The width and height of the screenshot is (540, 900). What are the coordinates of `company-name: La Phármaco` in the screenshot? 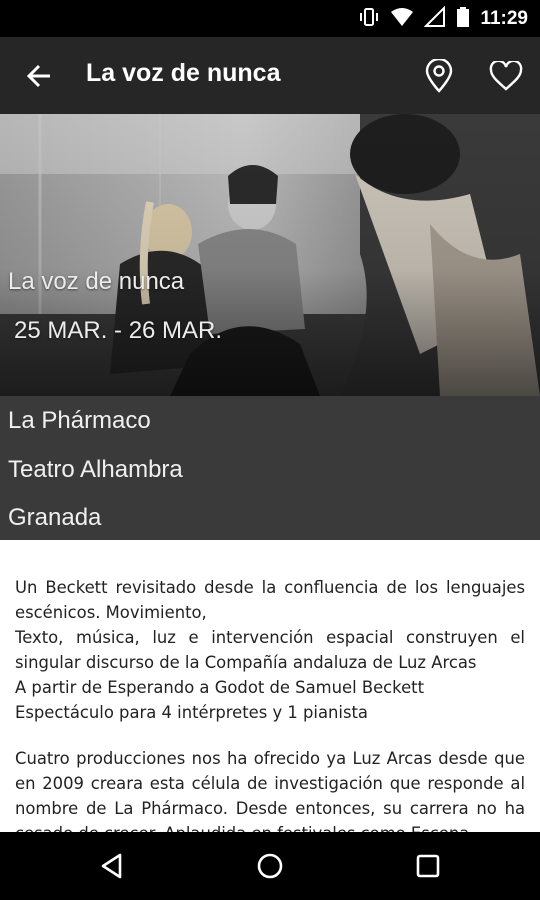 It's located at (79, 420).